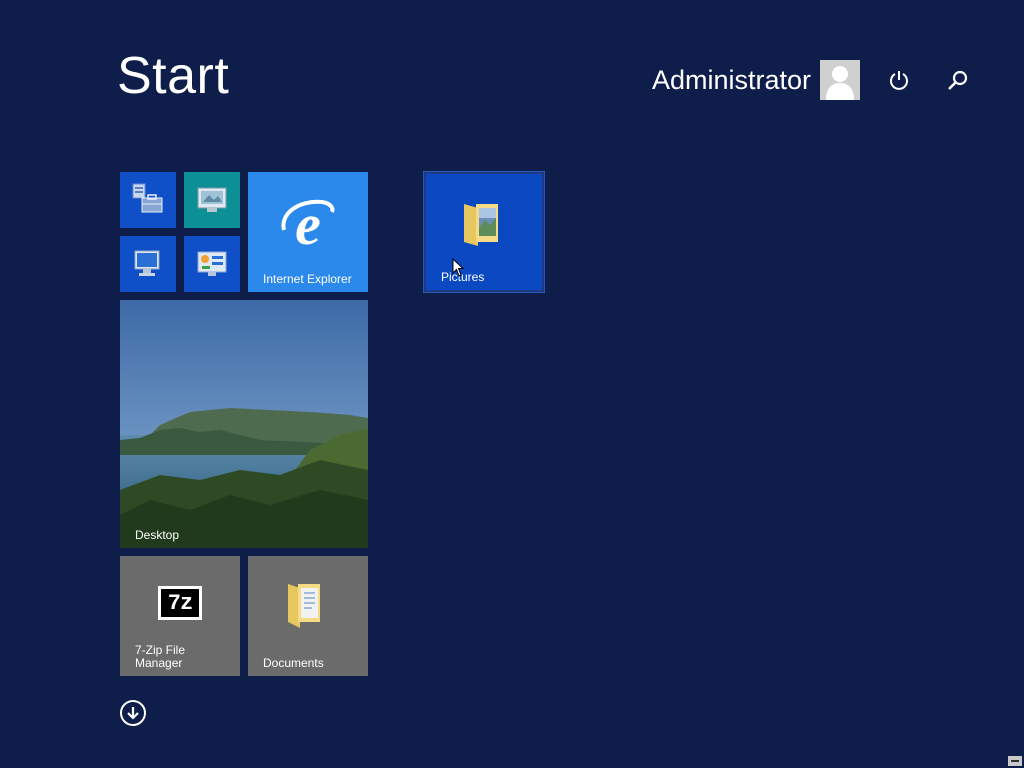  Describe the element at coordinates (731, 80) in the screenshot. I see `user-name: Administrator` at that location.